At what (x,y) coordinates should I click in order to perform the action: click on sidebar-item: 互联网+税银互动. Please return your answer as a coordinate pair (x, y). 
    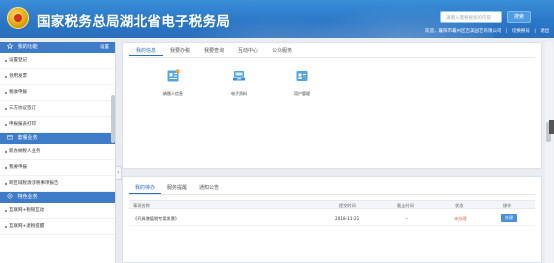
    Looking at the image, I should click on (57, 211).